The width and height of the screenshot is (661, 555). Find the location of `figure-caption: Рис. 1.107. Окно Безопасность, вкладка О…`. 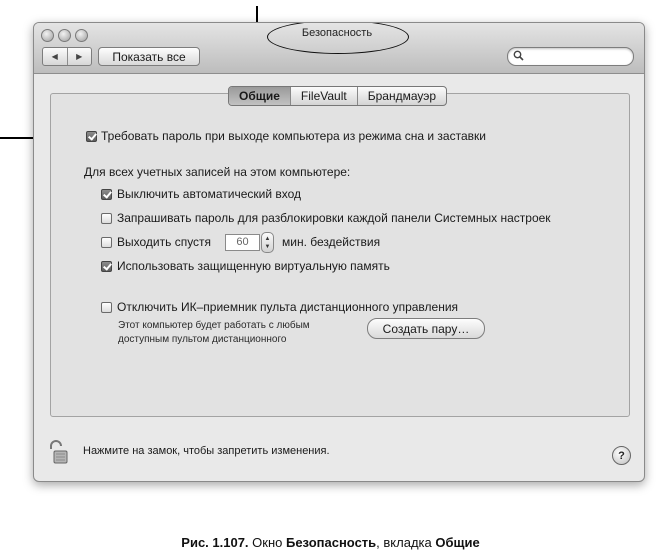

figure-caption: Рис. 1.107. Окно Безопасность, вкладка О… is located at coordinates (330, 542).